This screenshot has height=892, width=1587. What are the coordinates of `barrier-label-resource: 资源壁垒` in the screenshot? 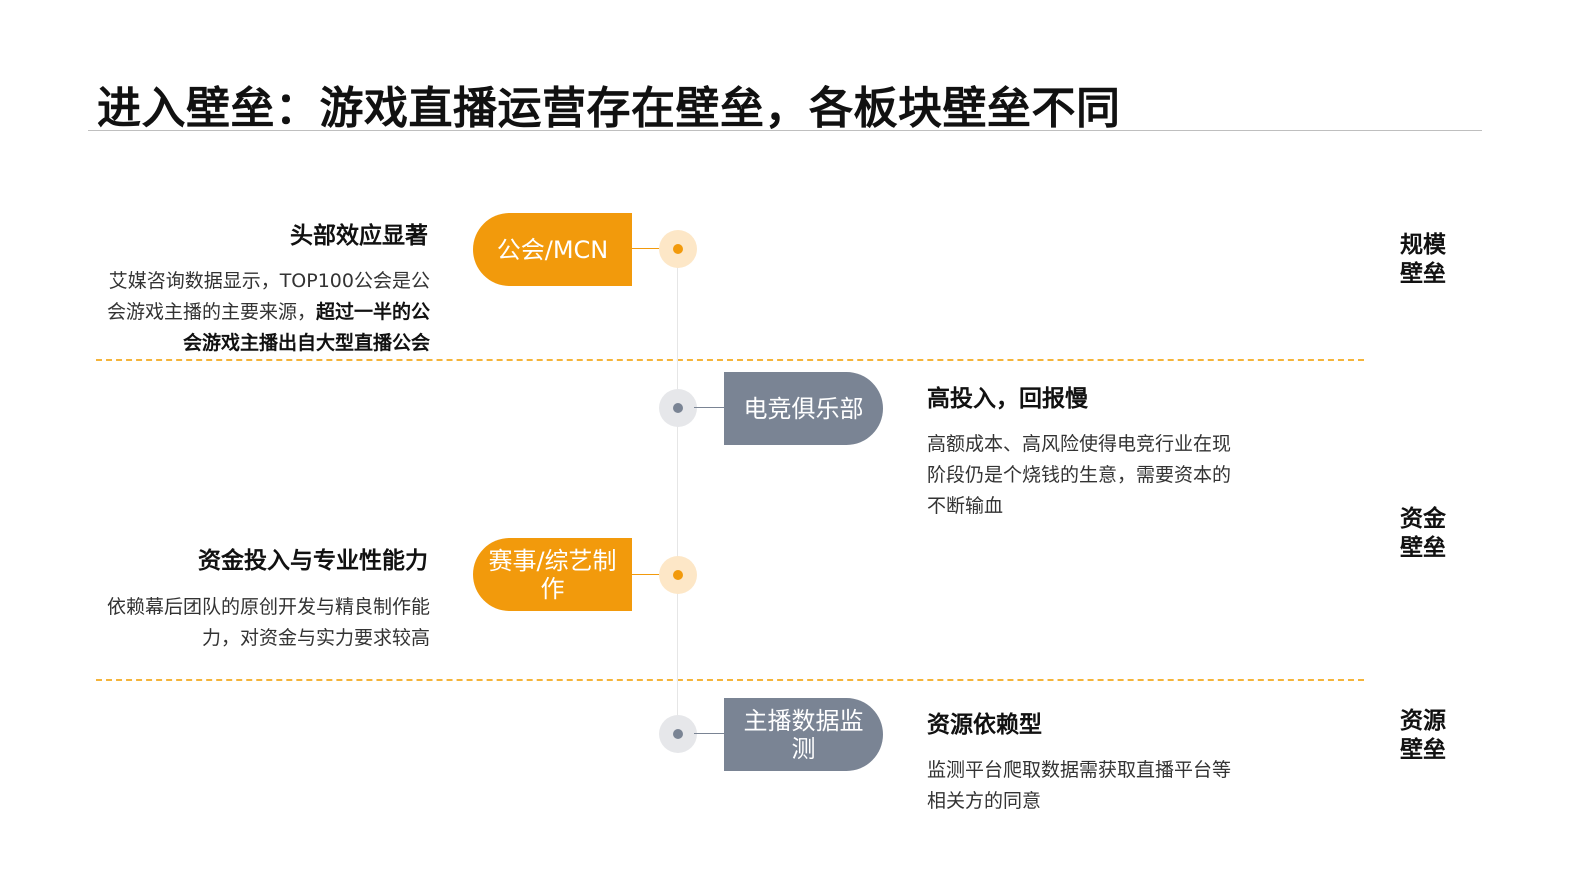 It's located at (1423, 735).